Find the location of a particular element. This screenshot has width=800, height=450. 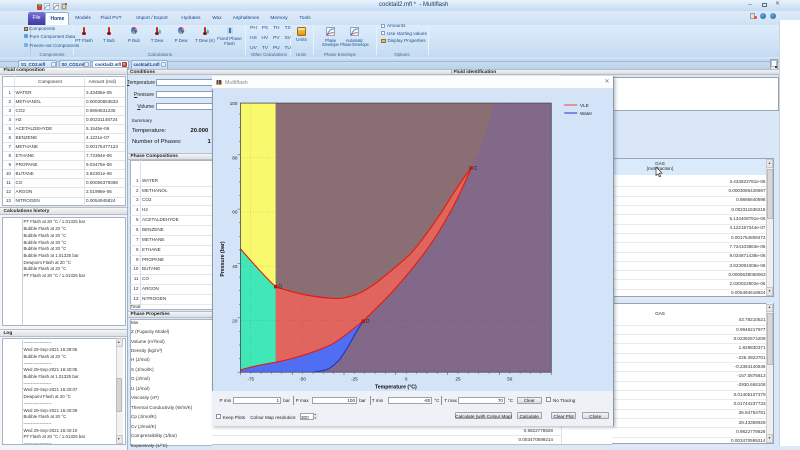

svg-text: 40 is located at coordinates (236, 266).